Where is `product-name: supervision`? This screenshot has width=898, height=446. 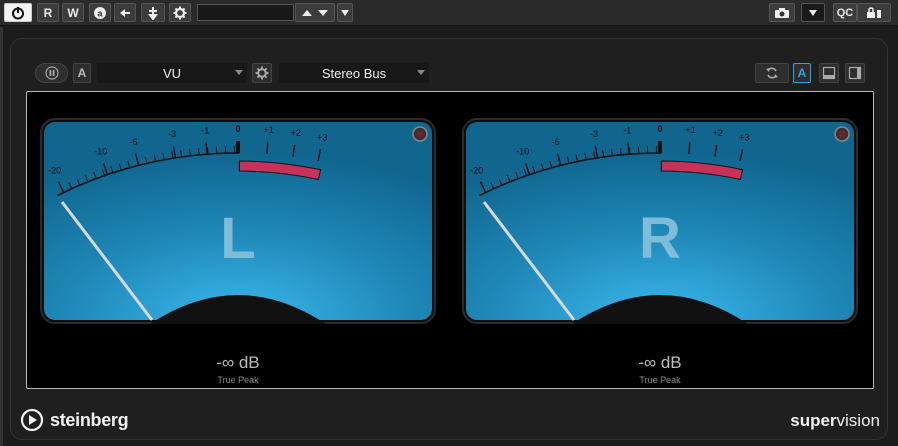
product-name: supervision is located at coordinates (835, 421).